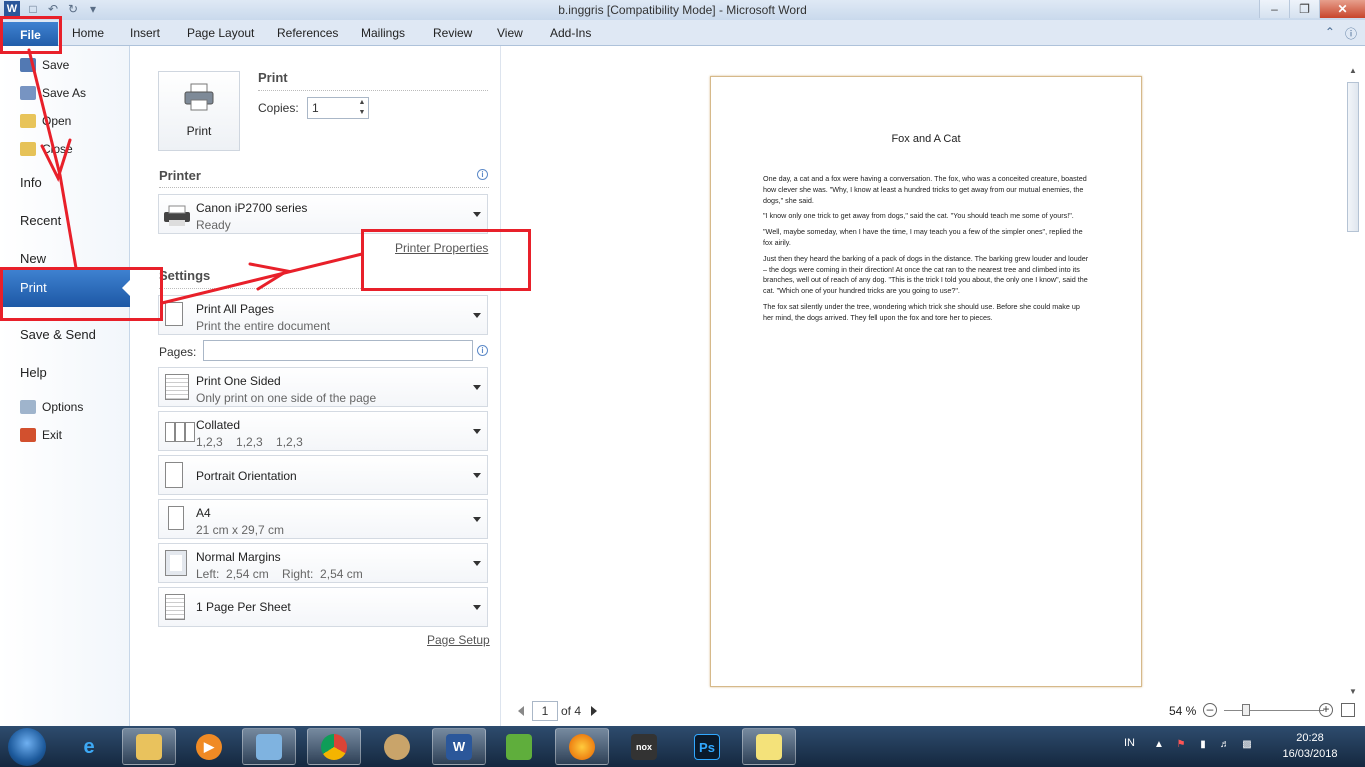 Image resolution: width=1365 pixels, height=767 pixels. I want to click on clock-time: 20:28, so click(1310, 738).